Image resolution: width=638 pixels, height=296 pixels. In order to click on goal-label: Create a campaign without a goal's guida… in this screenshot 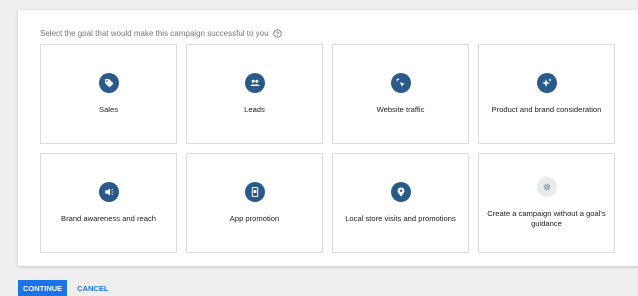, I will do `click(546, 218)`.